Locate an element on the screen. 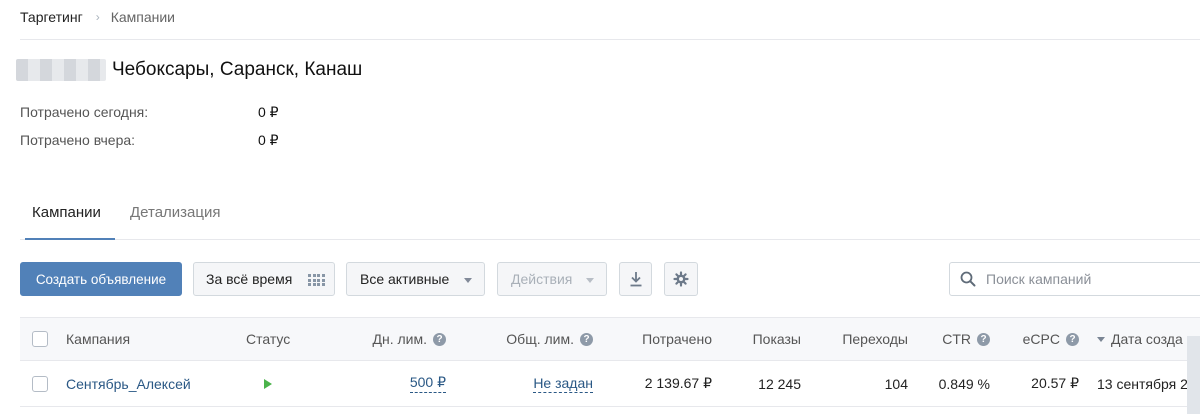  tab-campaigns: Кампании is located at coordinates (66, 212).